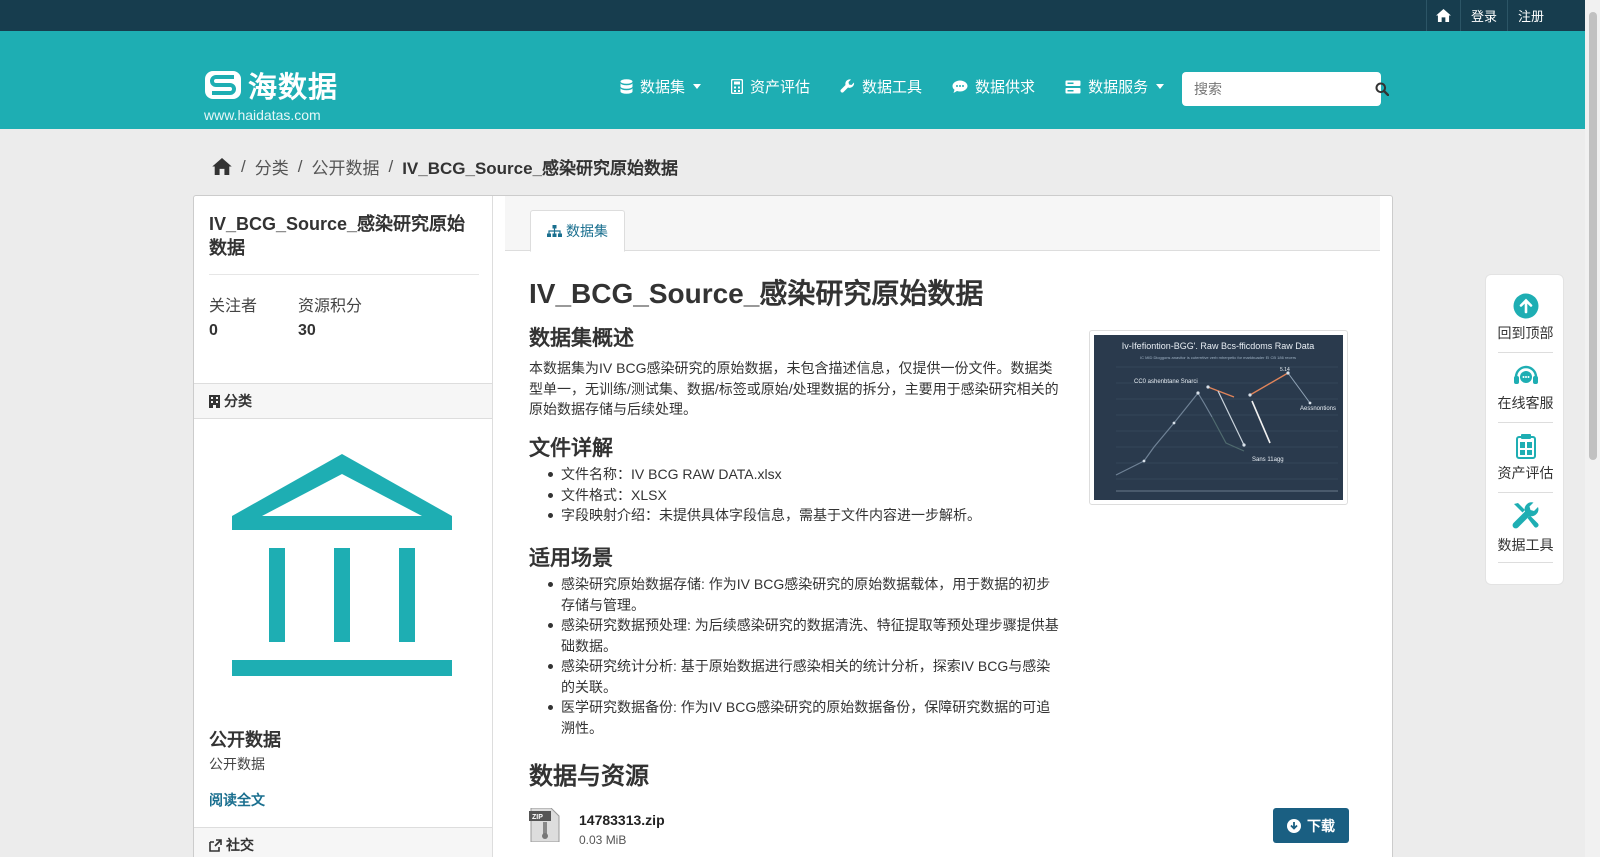  What do you see at coordinates (603, 840) in the screenshot?
I see `resource-size: 0.03 MiB` at bounding box center [603, 840].